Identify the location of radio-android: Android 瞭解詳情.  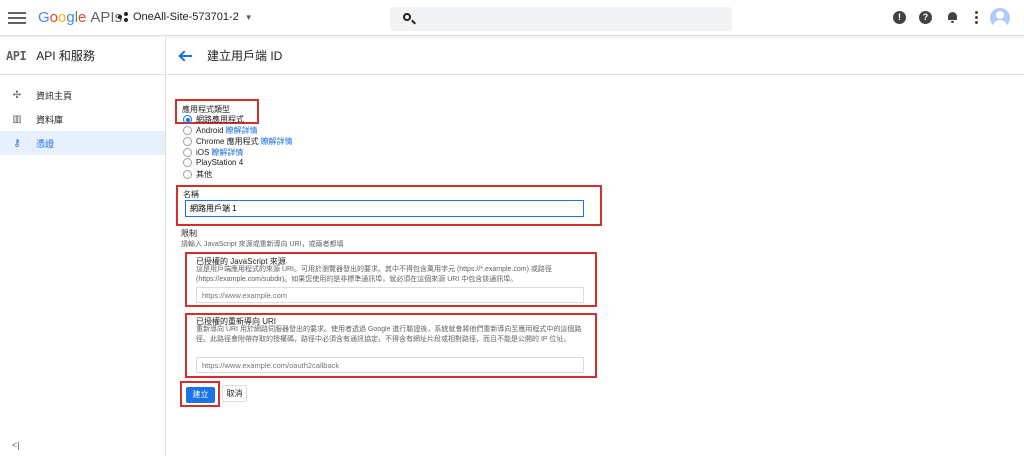
(220, 130).